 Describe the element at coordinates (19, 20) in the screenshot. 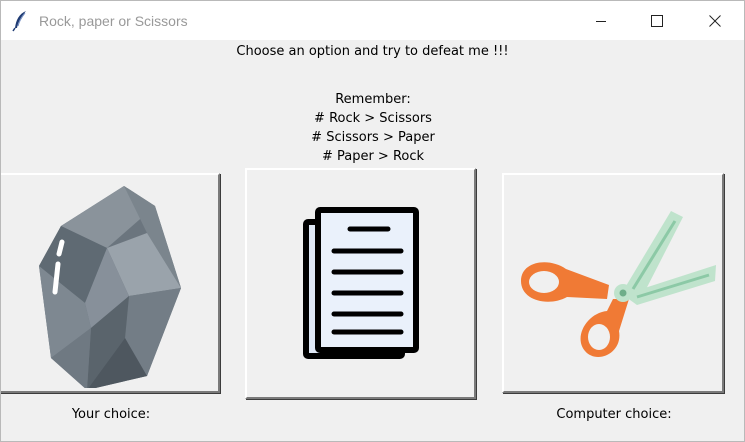

I see `feather-icon` at that location.